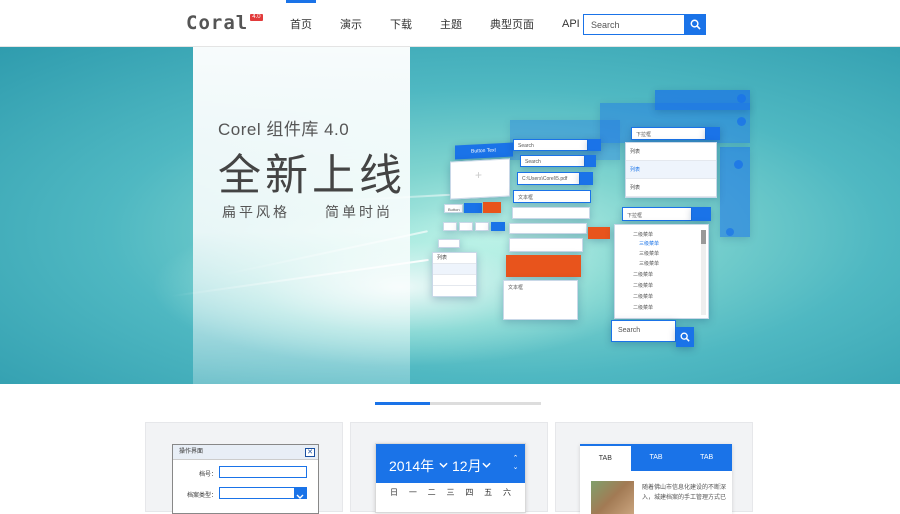 The image size is (900, 514). What do you see at coordinates (469, 492) in the screenshot?
I see `weekday-label: 四` at bounding box center [469, 492].